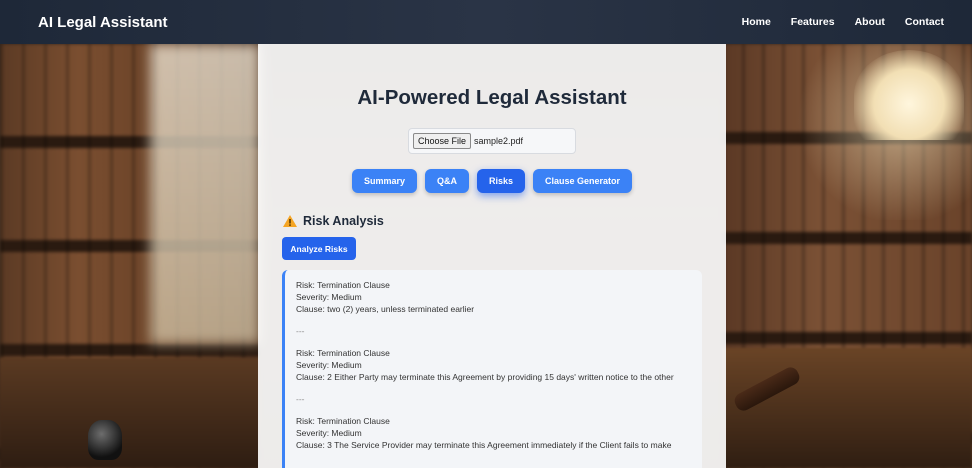 The height and width of the screenshot is (468, 972). I want to click on file-name: sample2.pdf, so click(499, 141).